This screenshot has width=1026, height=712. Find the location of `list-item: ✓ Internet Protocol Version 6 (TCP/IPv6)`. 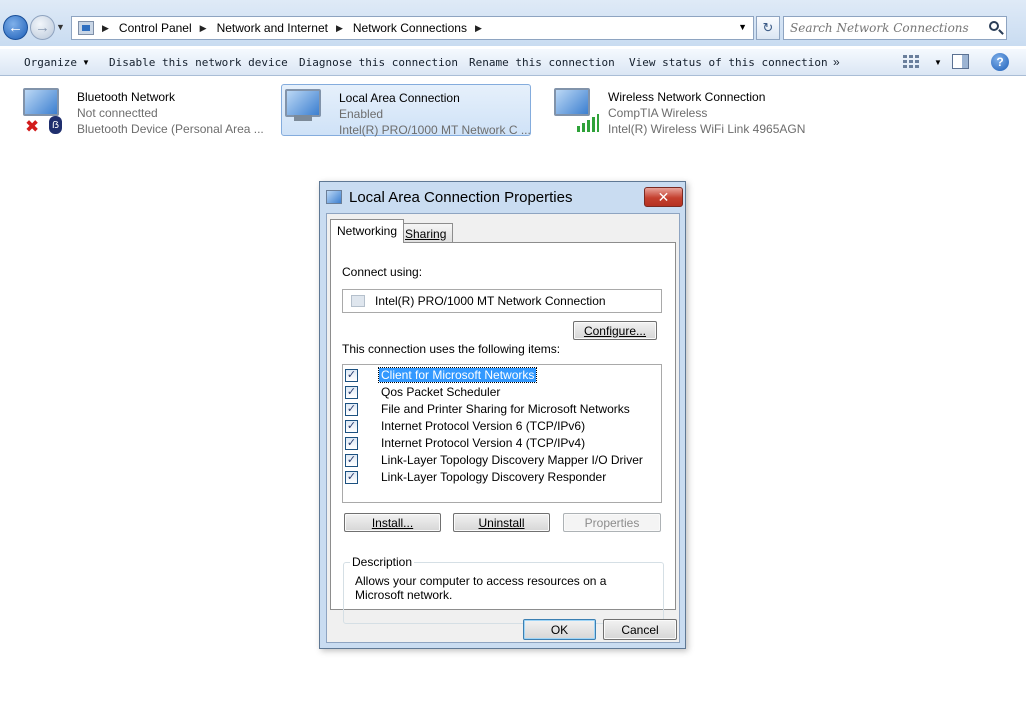

list-item: ✓ Internet Protocol Version 6 (TCP/IPv6) is located at coordinates (502, 426).